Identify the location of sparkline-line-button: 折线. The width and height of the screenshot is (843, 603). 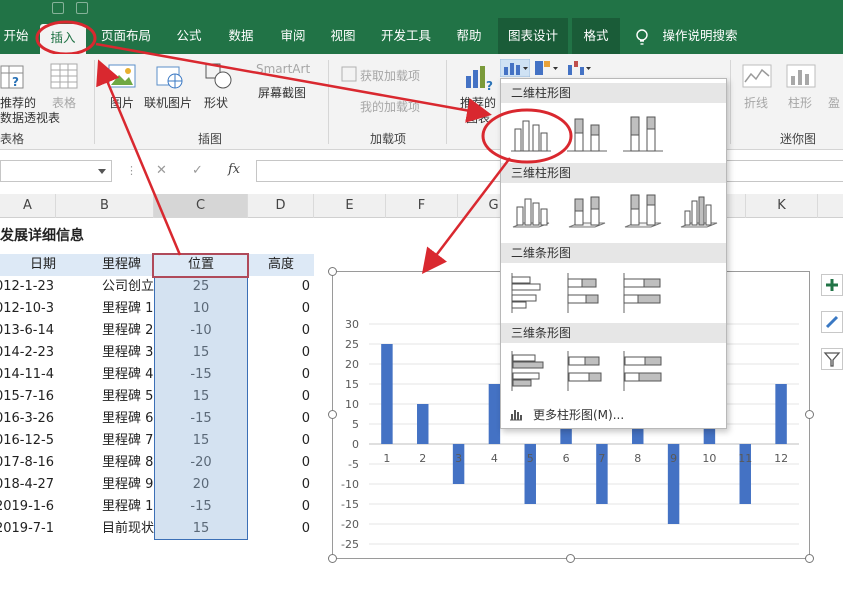
(756, 102).